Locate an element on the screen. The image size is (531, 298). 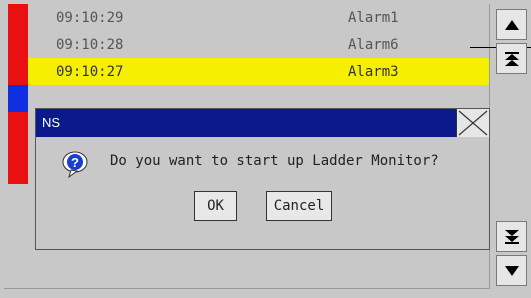
cancel-button: Cancel is located at coordinates (299, 206).